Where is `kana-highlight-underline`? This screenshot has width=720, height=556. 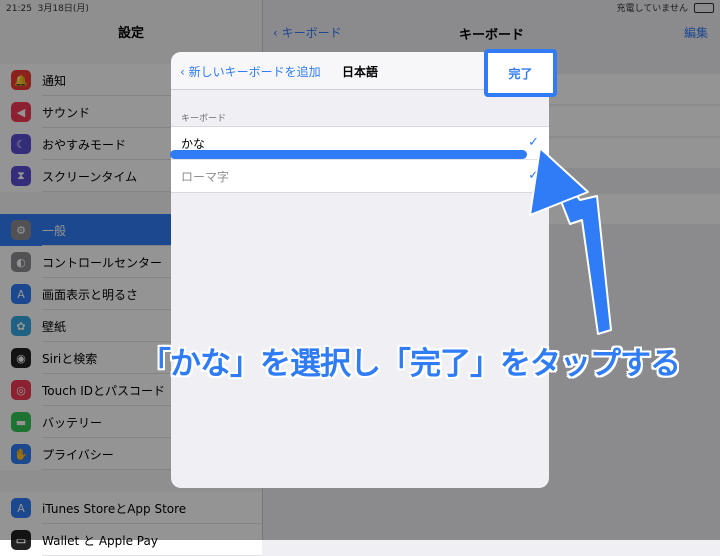 kana-highlight-underline is located at coordinates (348, 154).